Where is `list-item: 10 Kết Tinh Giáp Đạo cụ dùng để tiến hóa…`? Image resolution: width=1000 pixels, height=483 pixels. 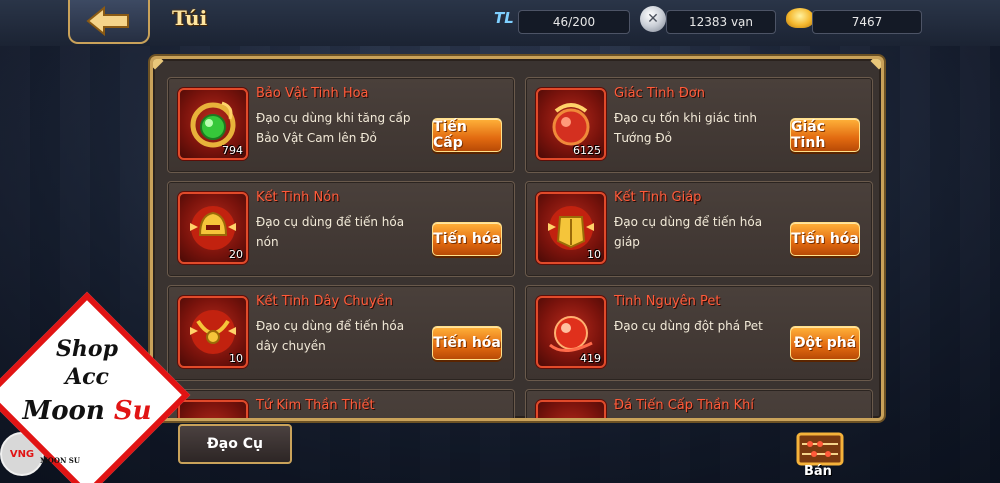 list-item: 10 Kết Tinh Giáp Đạo cụ dùng để tiến hóa… is located at coordinates (699, 229).